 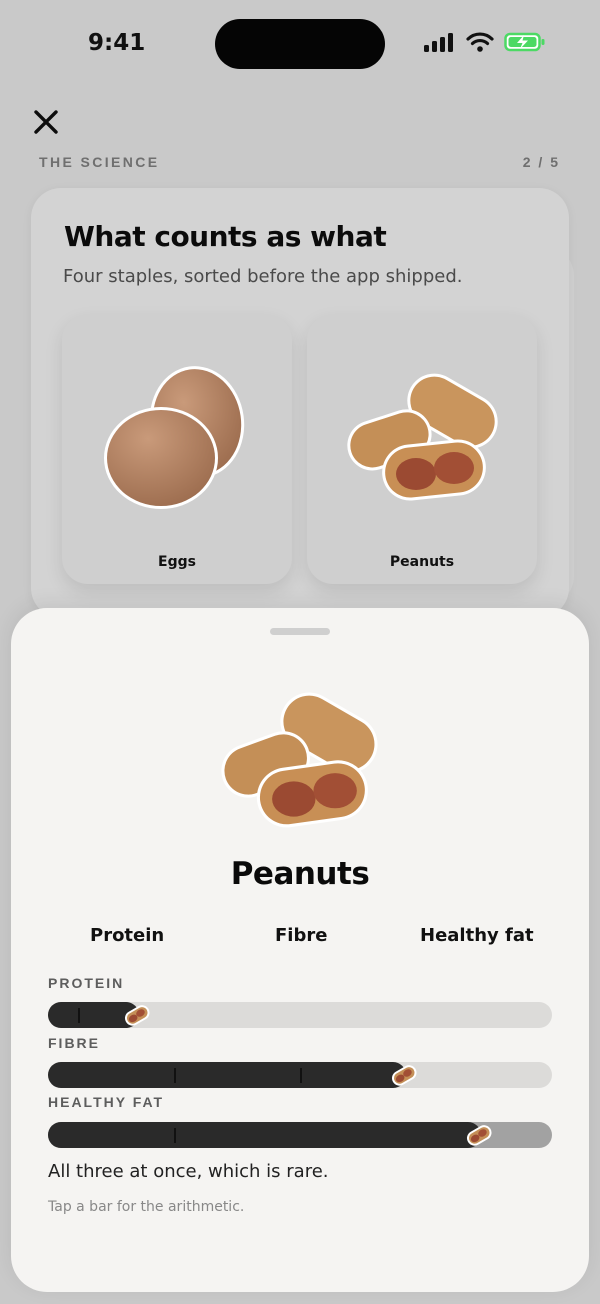 I want to click on healthy-fat-bar-fill, so click(x=264, y=1135).